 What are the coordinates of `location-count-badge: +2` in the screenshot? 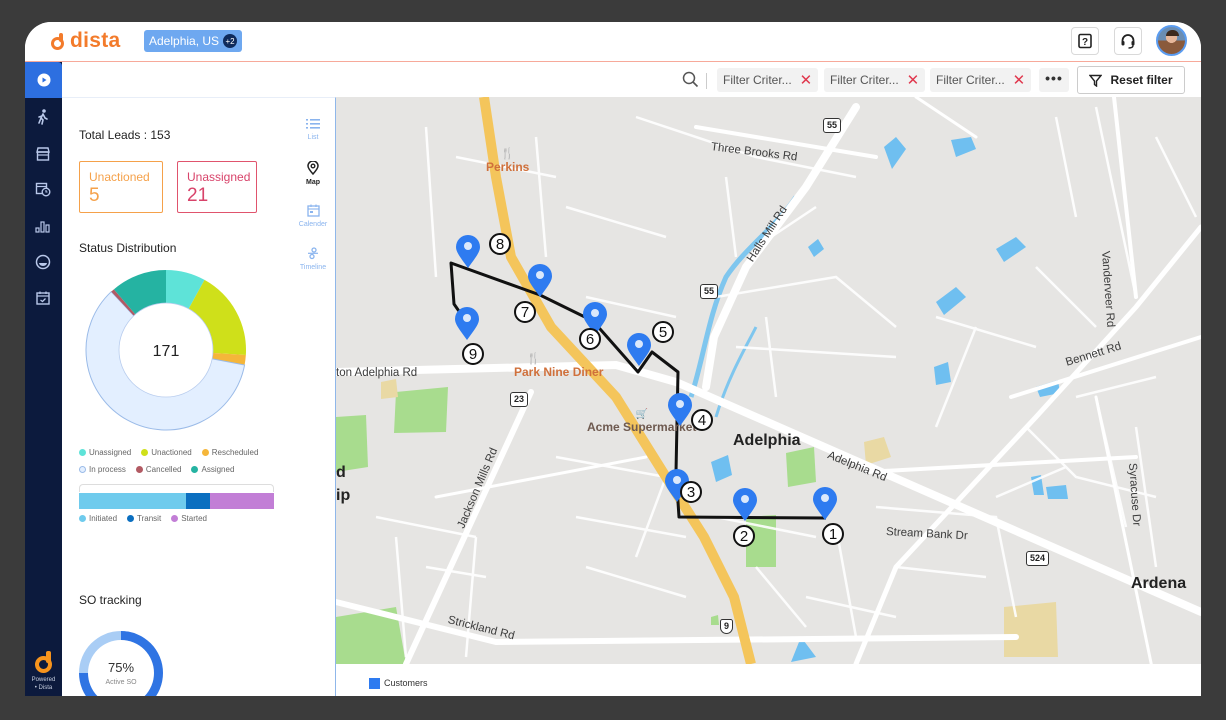 It's located at (230, 41).